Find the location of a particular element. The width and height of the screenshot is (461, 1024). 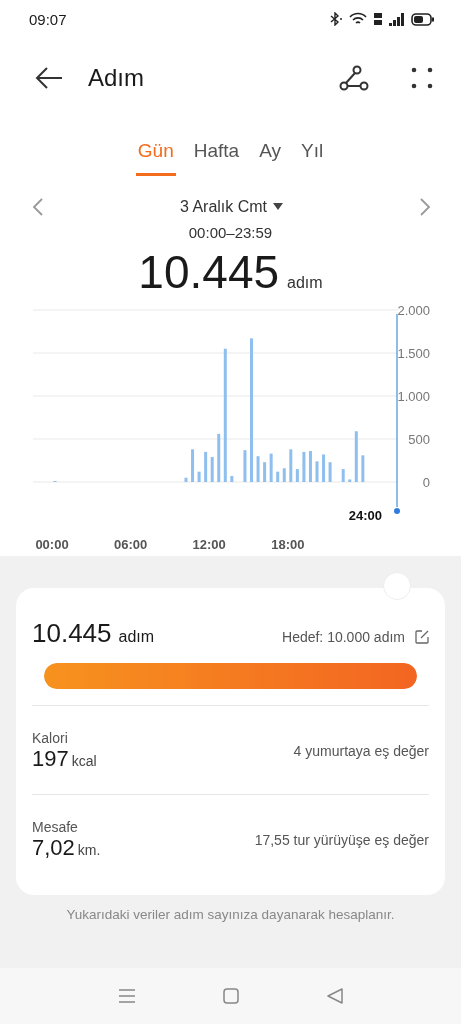

stat-value: 7,02 is located at coordinates (53, 848).